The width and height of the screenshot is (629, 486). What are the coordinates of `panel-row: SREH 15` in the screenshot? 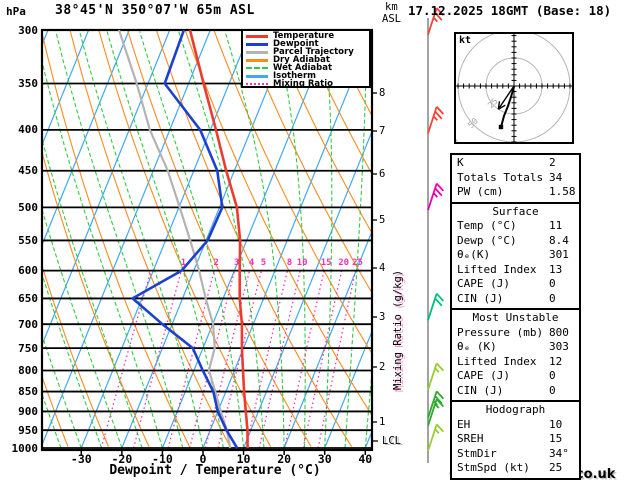 It's located at (515, 439).